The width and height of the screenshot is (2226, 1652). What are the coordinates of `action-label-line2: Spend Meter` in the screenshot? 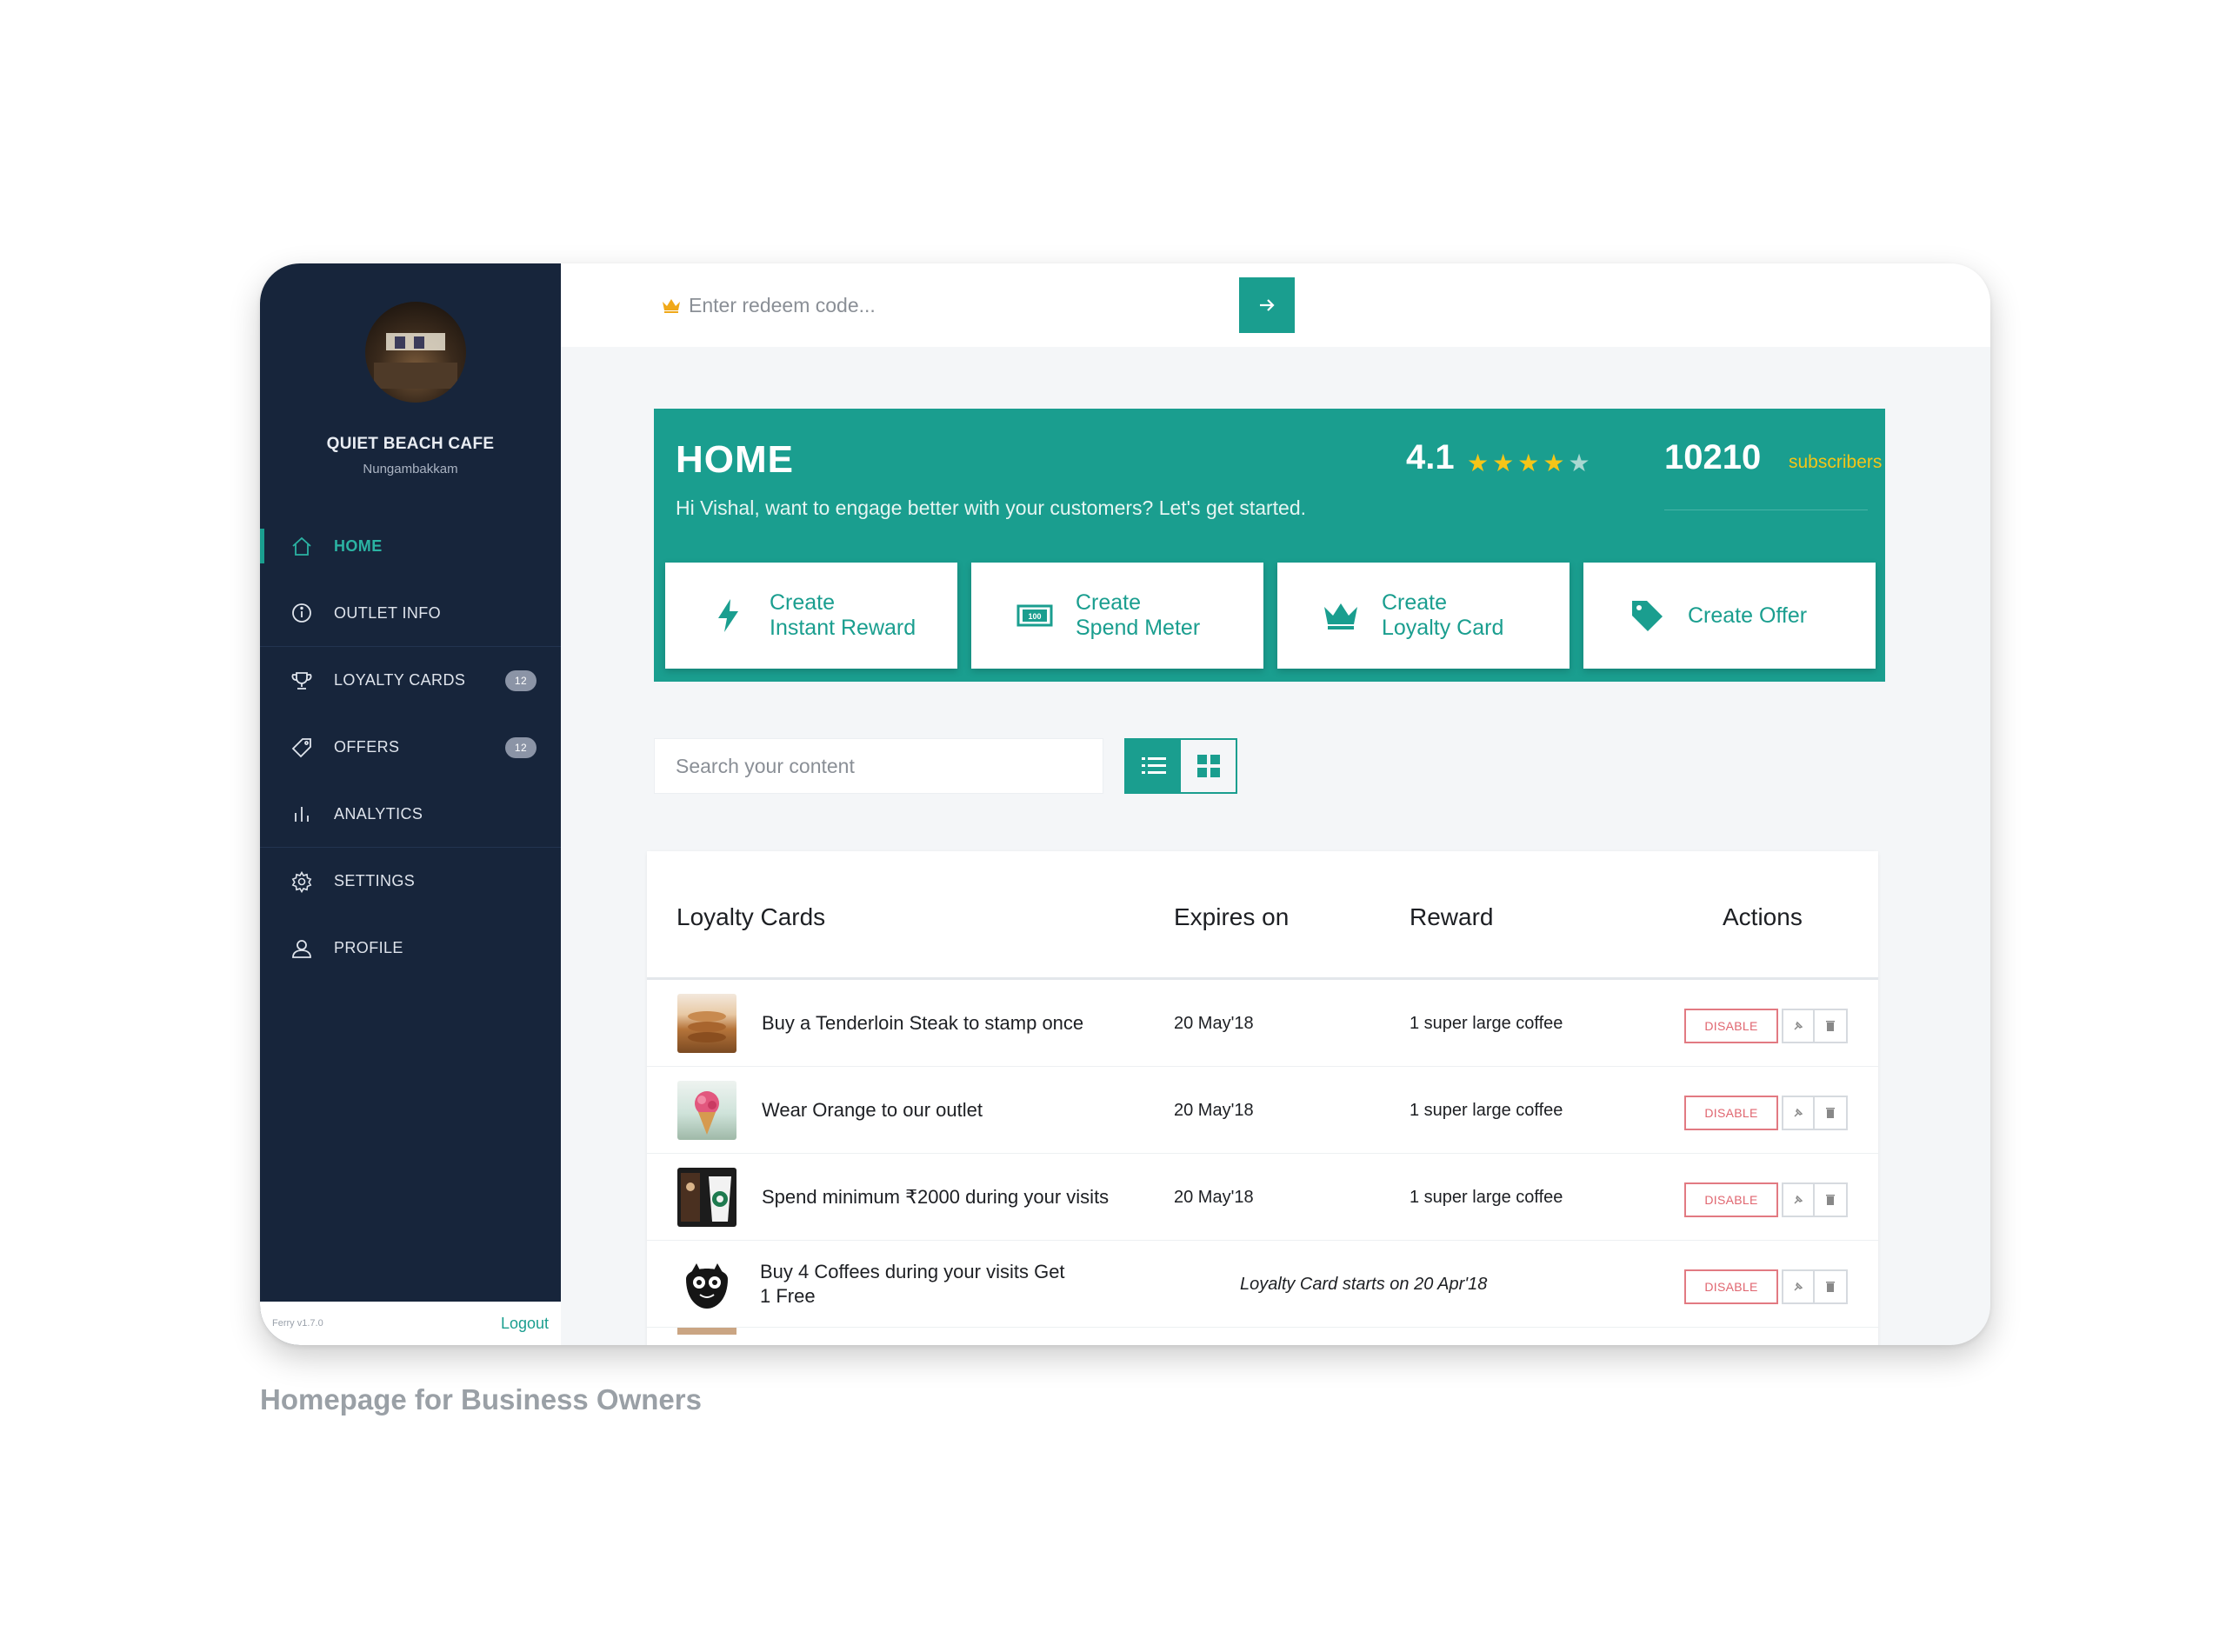 It's located at (1138, 628).